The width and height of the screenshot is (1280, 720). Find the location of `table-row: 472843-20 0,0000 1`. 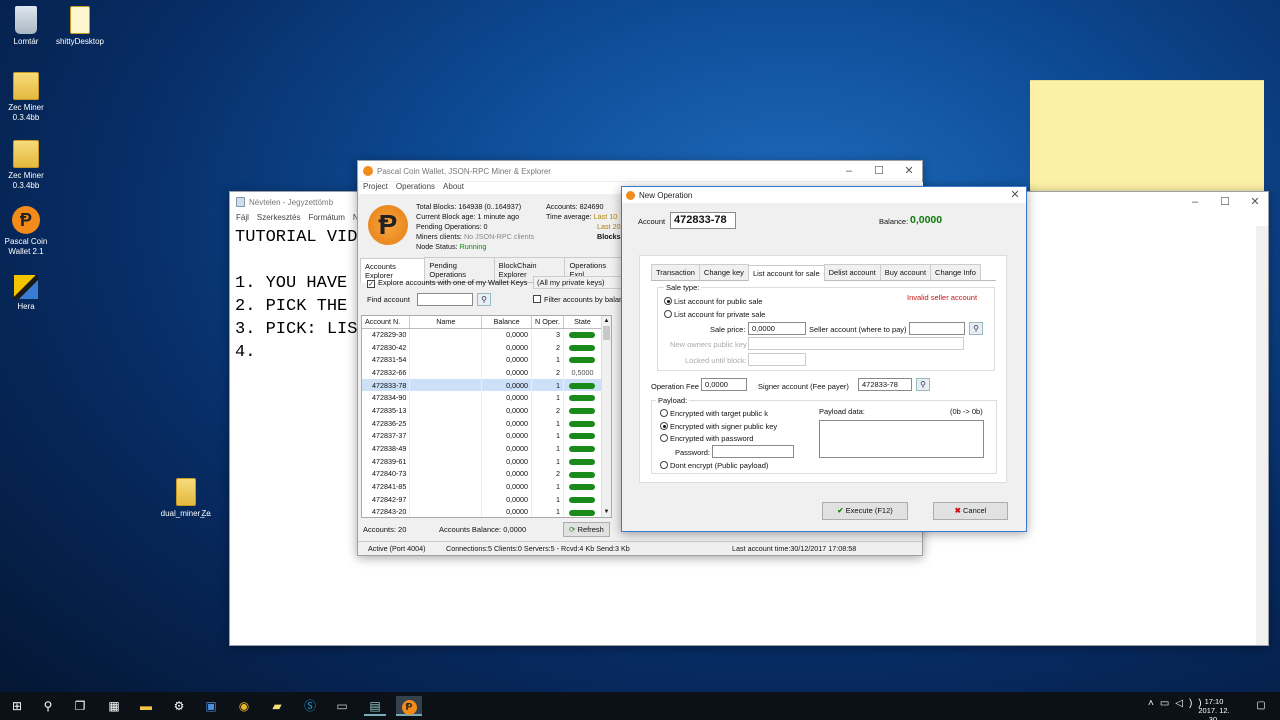

table-row: 472843-20 0,0000 1 is located at coordinates (482, 511).